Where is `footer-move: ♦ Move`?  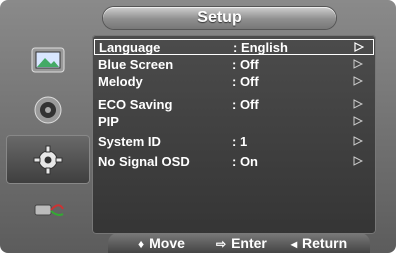 footer-move: ♦ Move is located at coordinates (161, 243).